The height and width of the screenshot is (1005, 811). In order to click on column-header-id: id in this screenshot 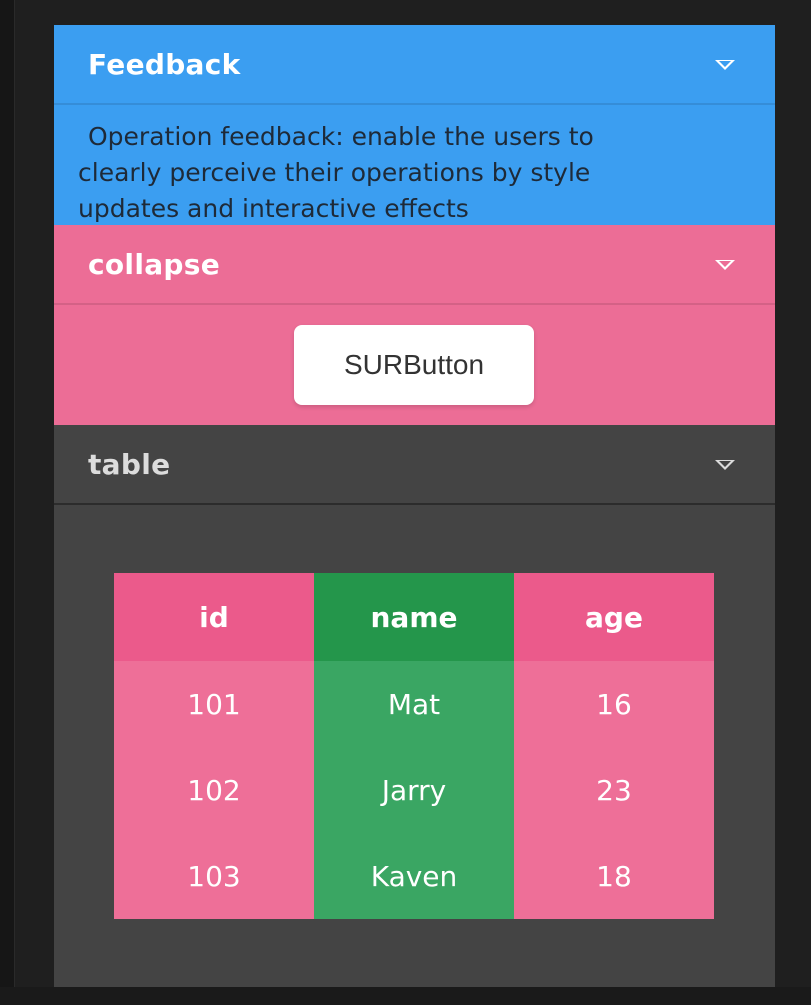, I will do `click(214, 617)`.